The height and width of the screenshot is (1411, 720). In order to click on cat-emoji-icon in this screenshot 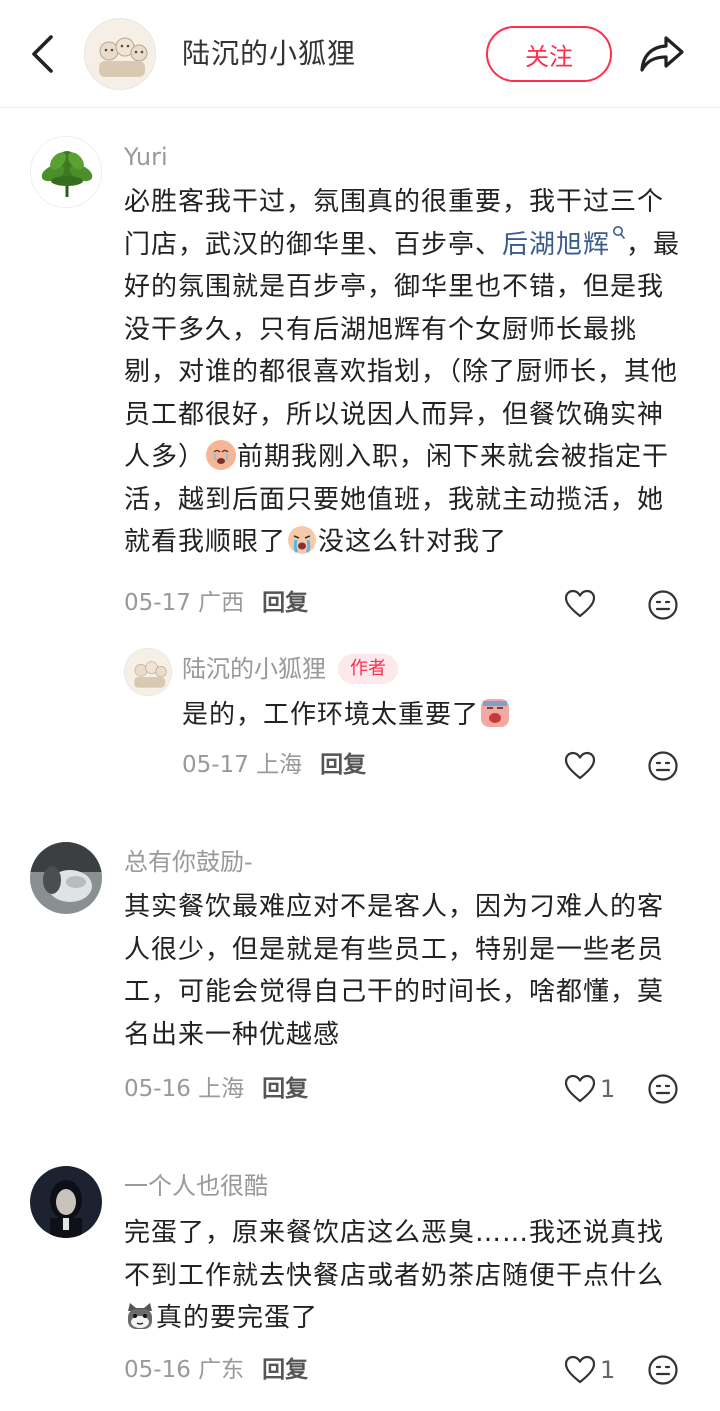, I will do `click(140, 1316)`.